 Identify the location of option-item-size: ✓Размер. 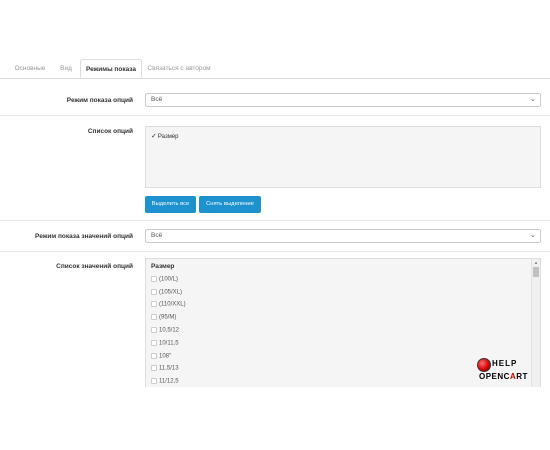
(165, 136).